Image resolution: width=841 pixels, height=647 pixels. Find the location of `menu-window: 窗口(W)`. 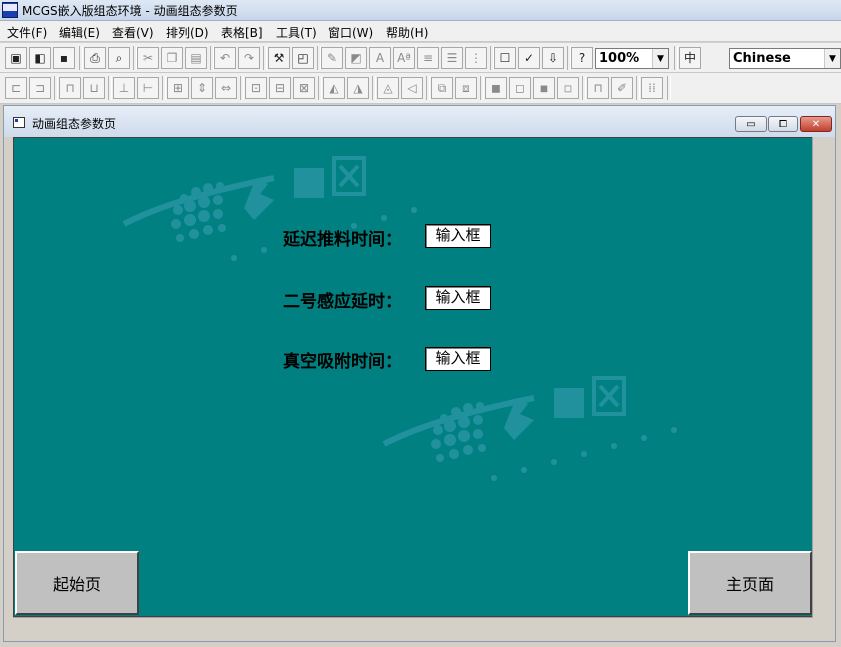

menu-window: 窗口(W) is located at coordinates (350, 32).